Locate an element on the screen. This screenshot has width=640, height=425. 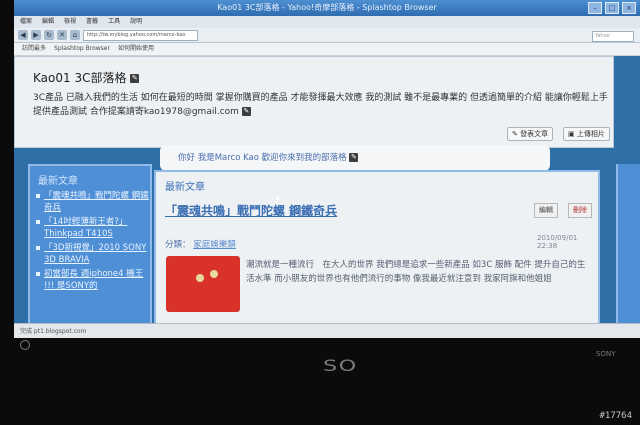
list-item: 「3D新視覺」2010 SONY 3D BRAVIA is located at coordinates (93, 254).